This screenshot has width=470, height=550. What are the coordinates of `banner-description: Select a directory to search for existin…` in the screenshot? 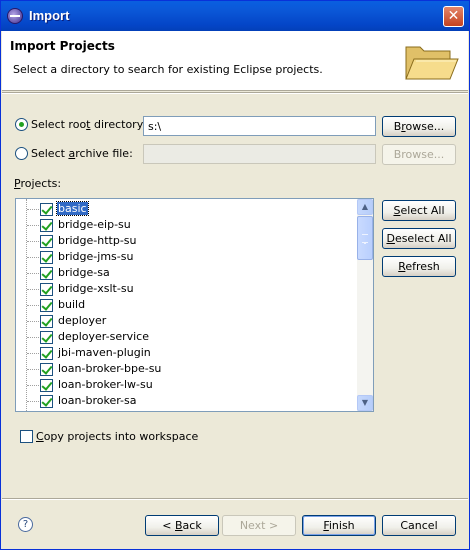 It's located at (168, 69).